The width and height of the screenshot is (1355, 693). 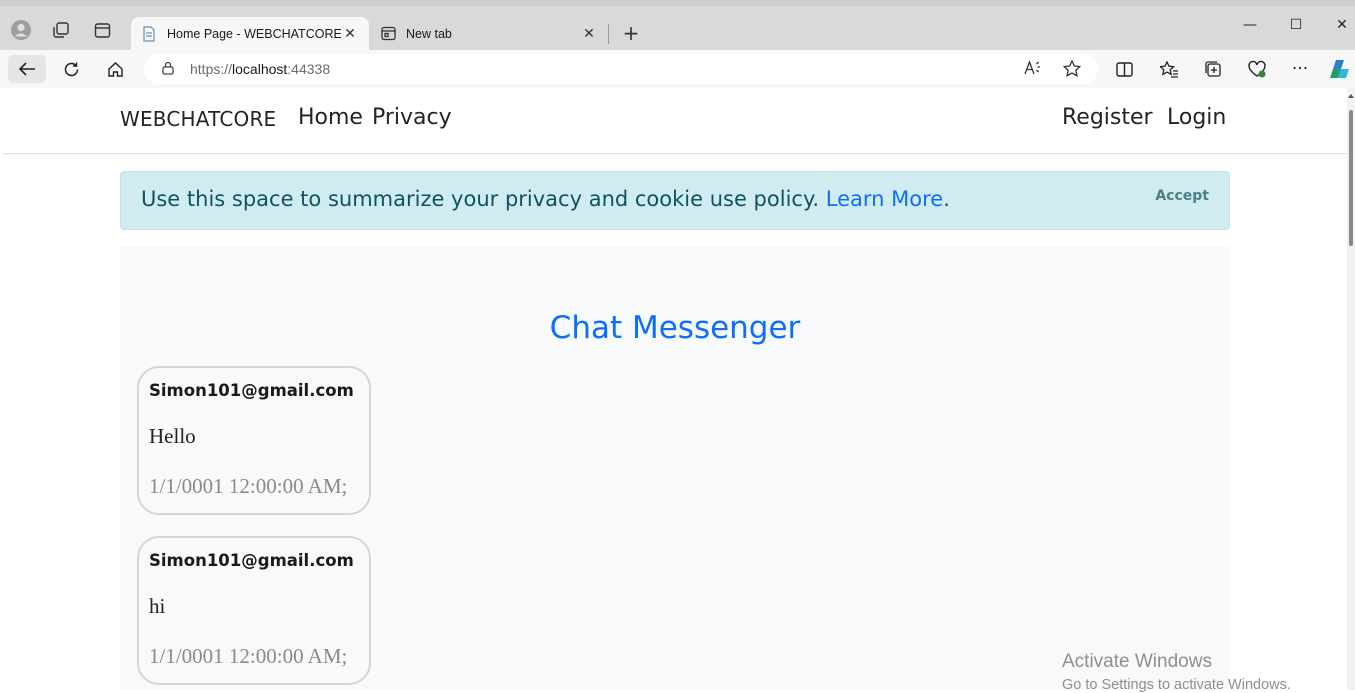 What do you see at coordinates (675, 121) in the screenshot?
I see `site-navbar: WEBCHATCORE Home Privacy Register Login` at bounding box center [675, 121].